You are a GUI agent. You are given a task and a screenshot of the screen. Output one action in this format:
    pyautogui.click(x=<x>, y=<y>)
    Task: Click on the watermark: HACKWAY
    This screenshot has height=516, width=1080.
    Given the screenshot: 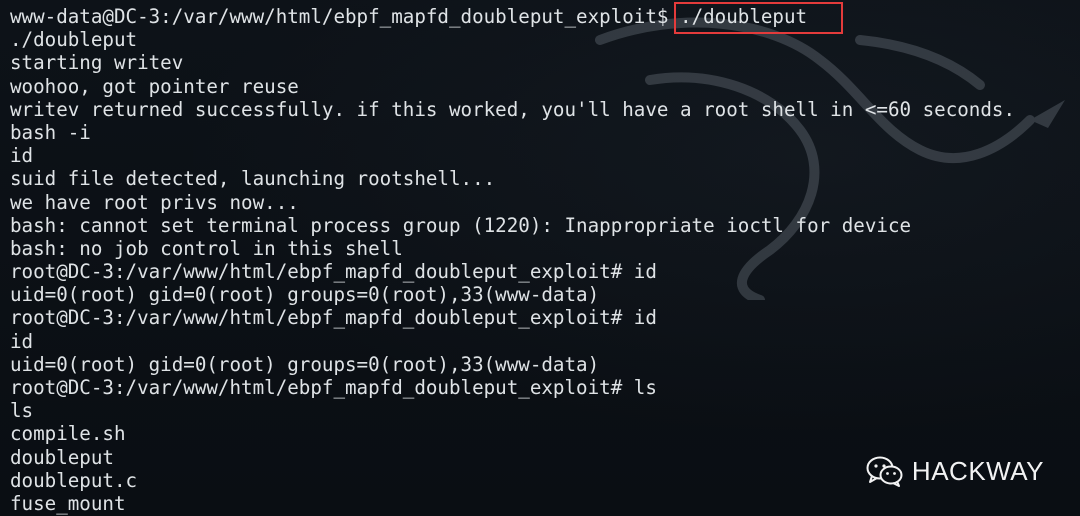 What is the action you would take?
    pyautogui.click(x=955, y=471)
    